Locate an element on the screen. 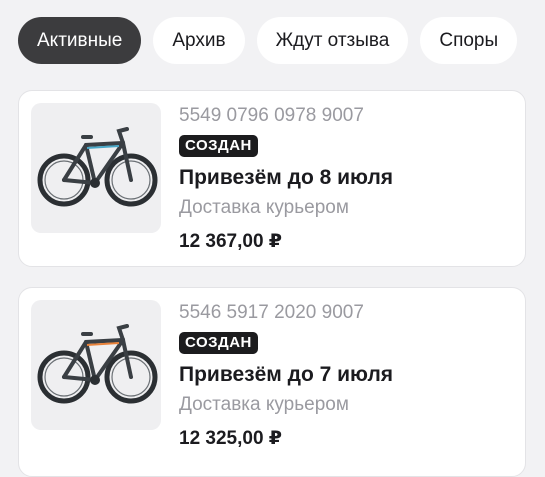 This screenshot has width=545, height=477. tab-active: Активные is located at coordinates (80, 40).